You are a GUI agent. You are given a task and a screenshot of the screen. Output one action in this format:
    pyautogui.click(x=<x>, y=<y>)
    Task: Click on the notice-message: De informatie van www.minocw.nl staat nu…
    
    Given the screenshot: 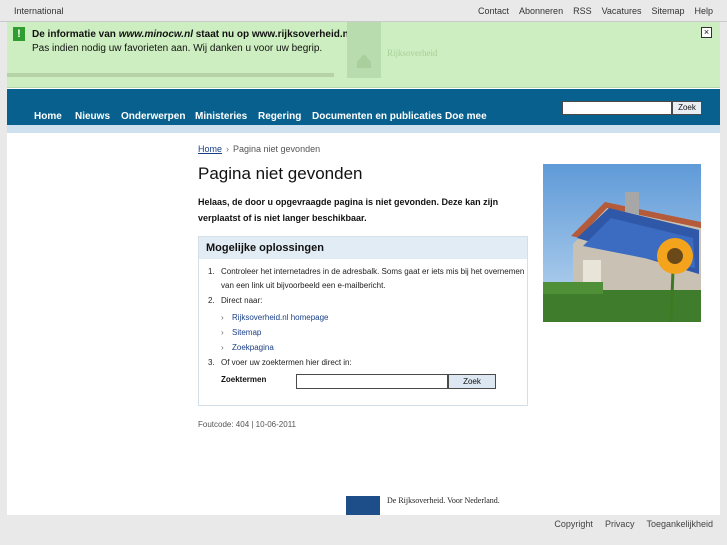 What is the action you would take?
    pyautogui.click(x=193, y=42)
    